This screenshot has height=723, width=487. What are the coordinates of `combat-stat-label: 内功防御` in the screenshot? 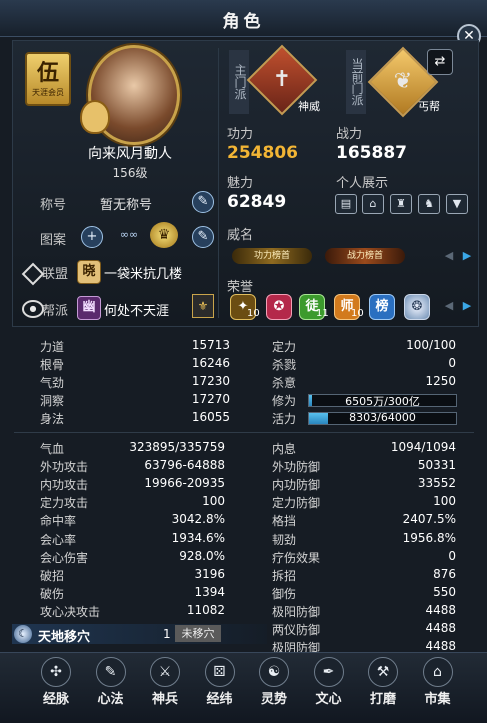 It's located at (296, 485).